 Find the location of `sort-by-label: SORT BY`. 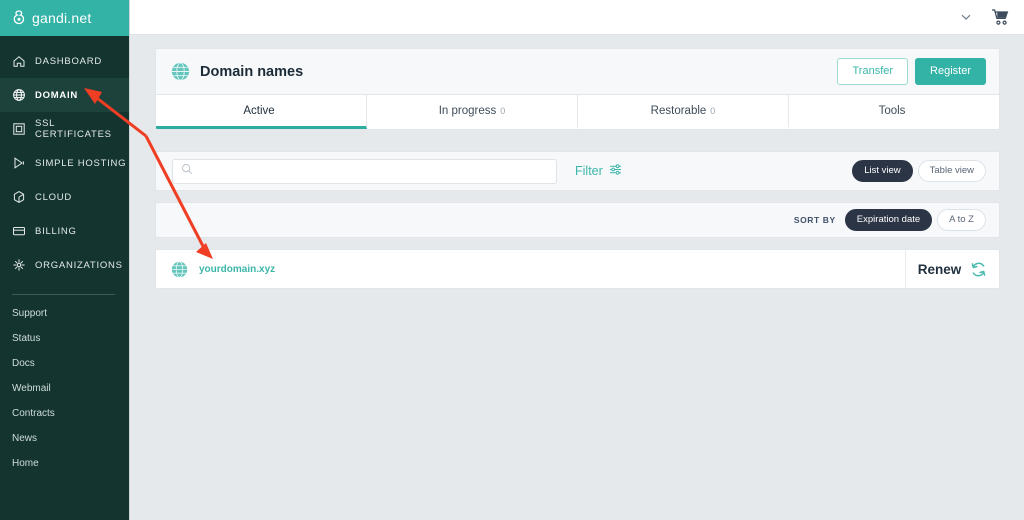

sort-by-label: SORT BY is located at coordinates (814, 220).